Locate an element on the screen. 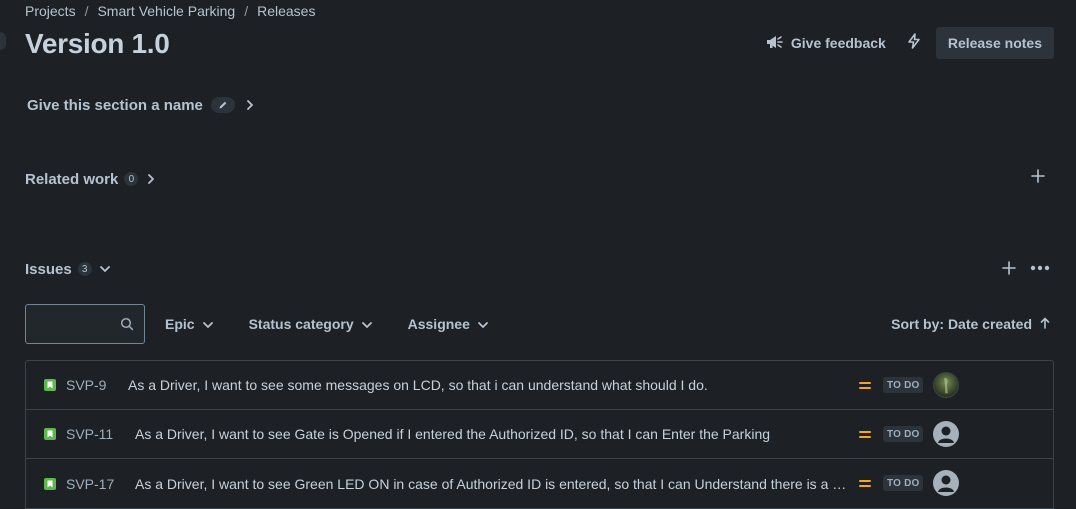 The width and height of the screenshot is (1076, 509). release-notes-button: Release notes is located at coordinates (994, 43).